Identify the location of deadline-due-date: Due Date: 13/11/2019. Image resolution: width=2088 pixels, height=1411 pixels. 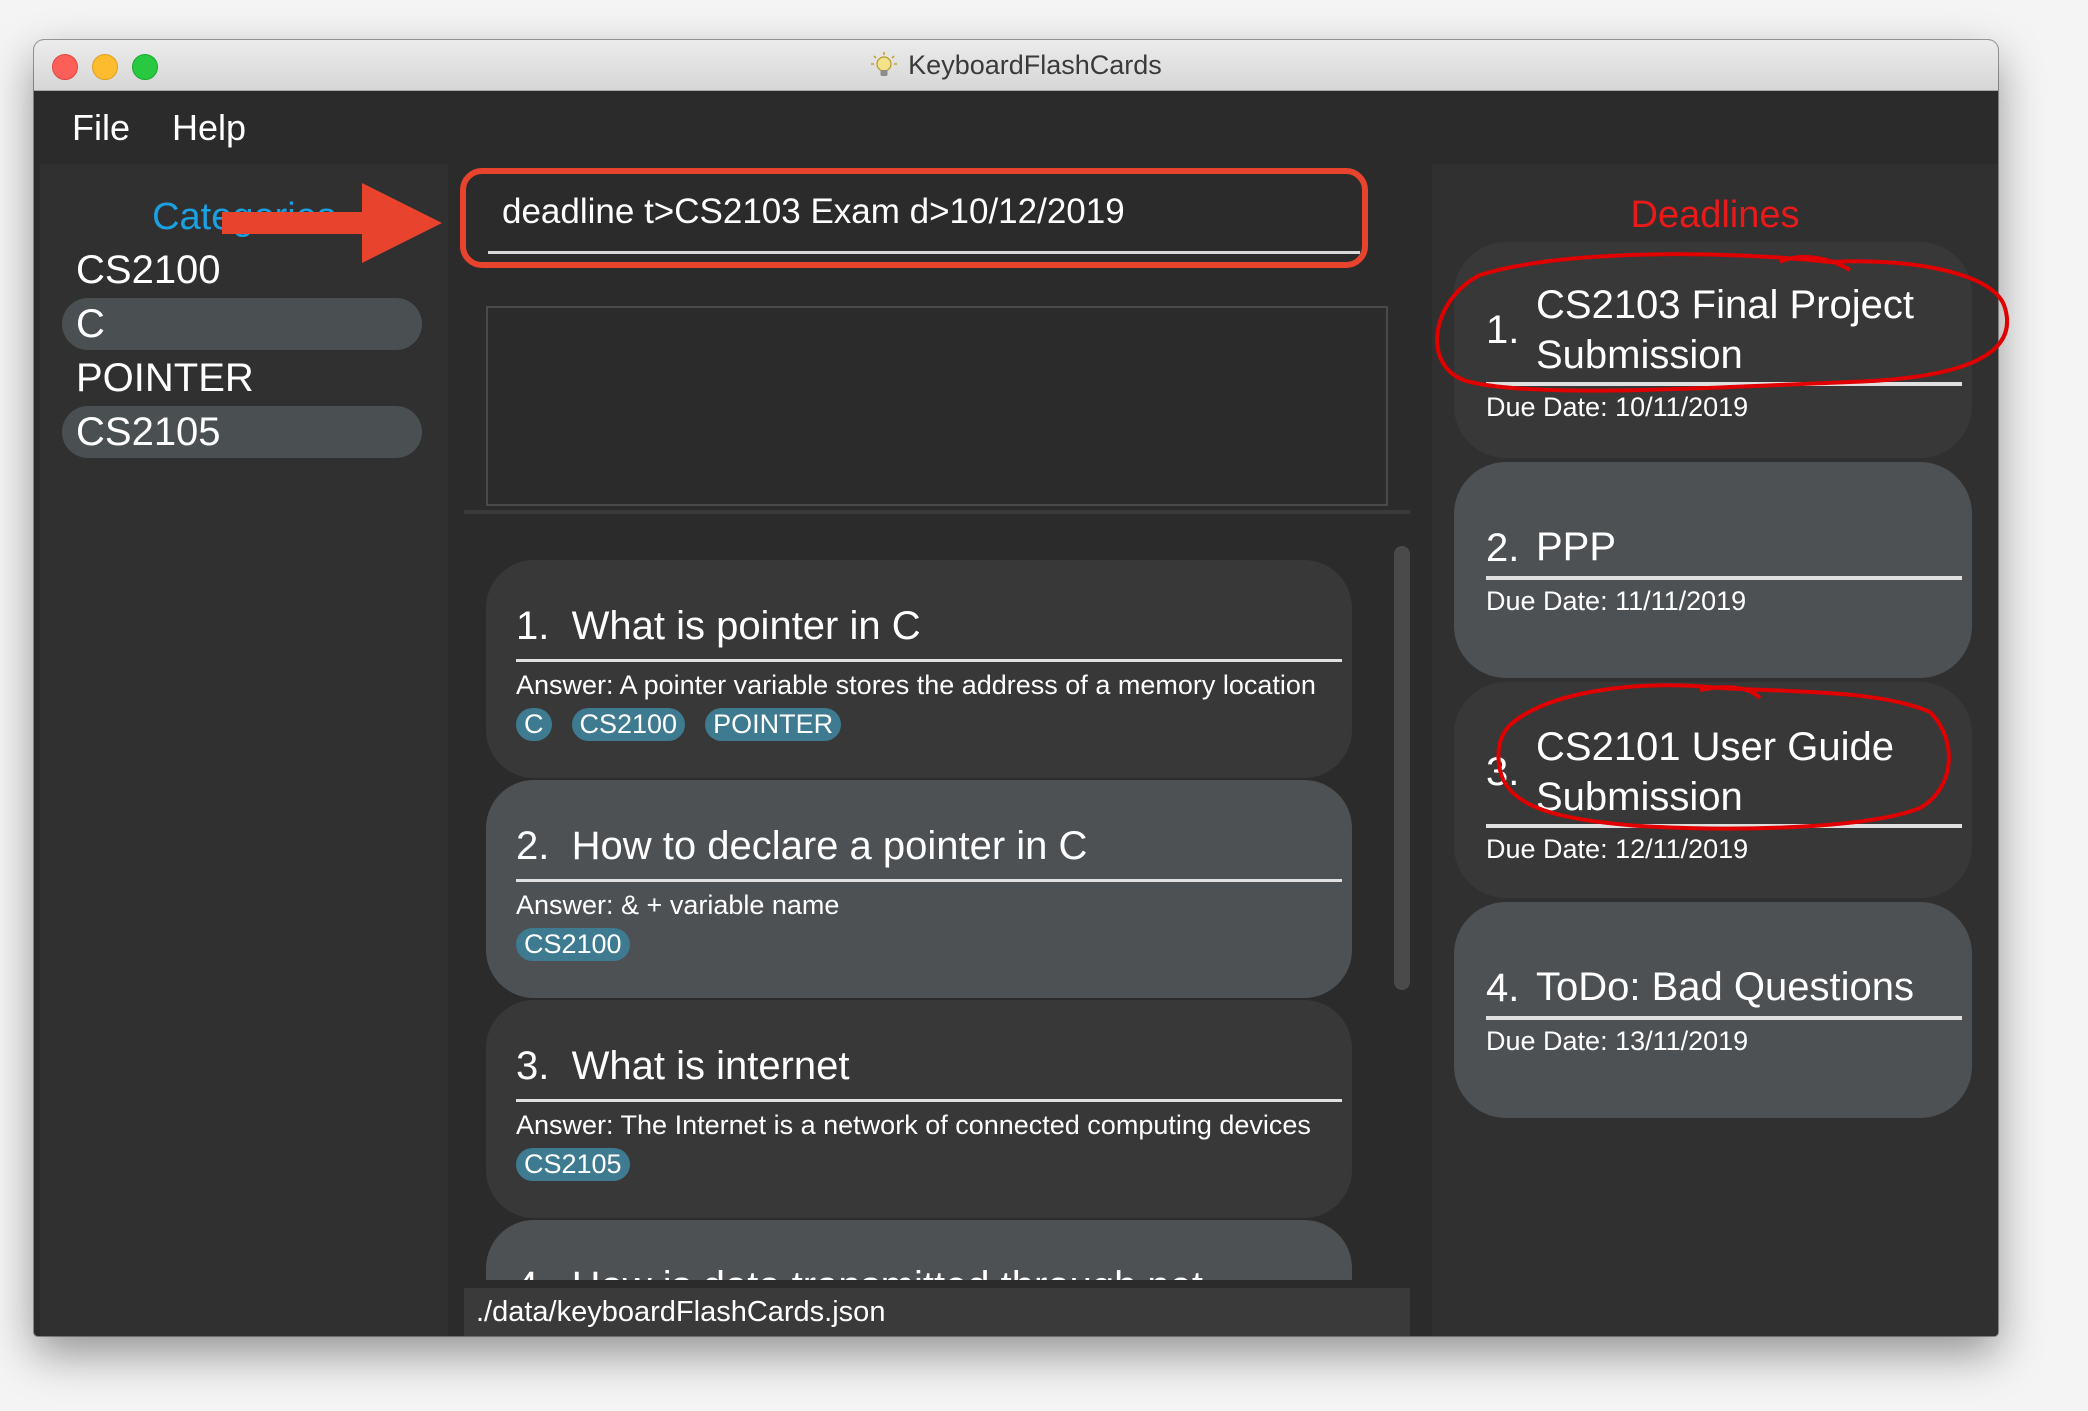
(1617, 1041).